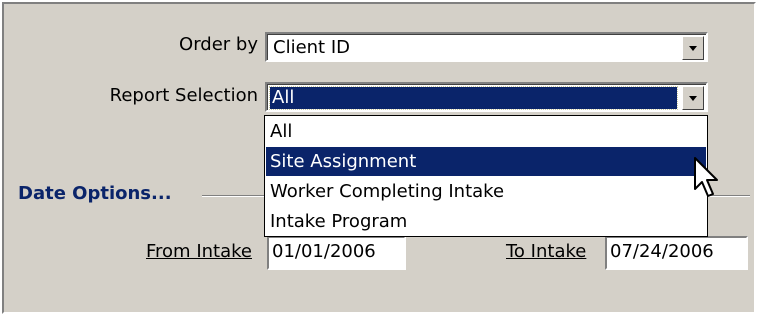 The height and width of the screenshot is (316, 758). What do you see at coordinates (546, 251) in the screenshot?
I see `to-intake-label: To Intake` at bounding box center [546, 251].